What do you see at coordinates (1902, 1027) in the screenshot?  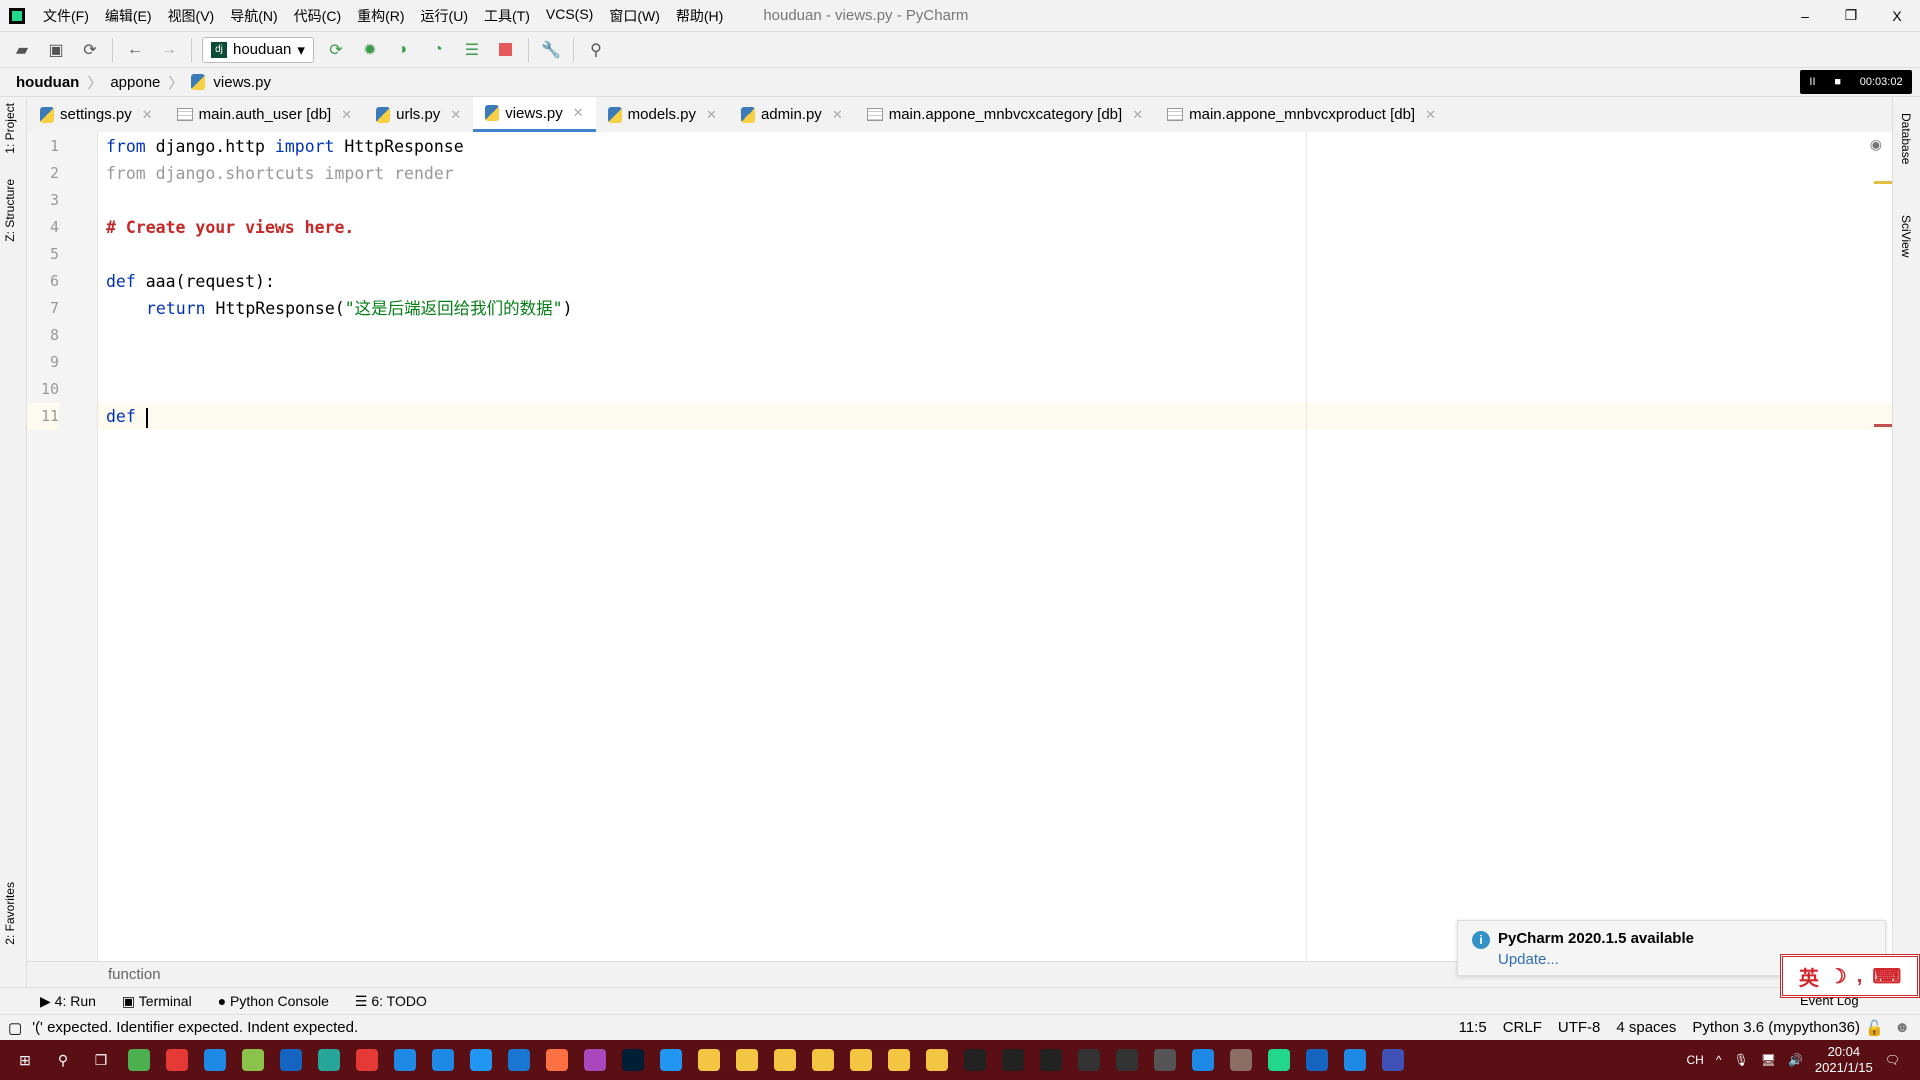 I see `inspector-icon: ☻` at bounding box center [1902, 1027].